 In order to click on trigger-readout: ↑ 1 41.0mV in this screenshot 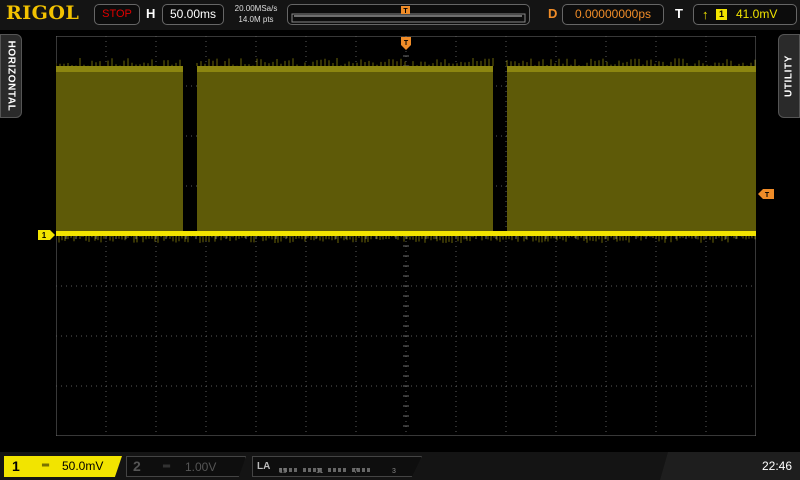, I will do `click(745, 14)`.